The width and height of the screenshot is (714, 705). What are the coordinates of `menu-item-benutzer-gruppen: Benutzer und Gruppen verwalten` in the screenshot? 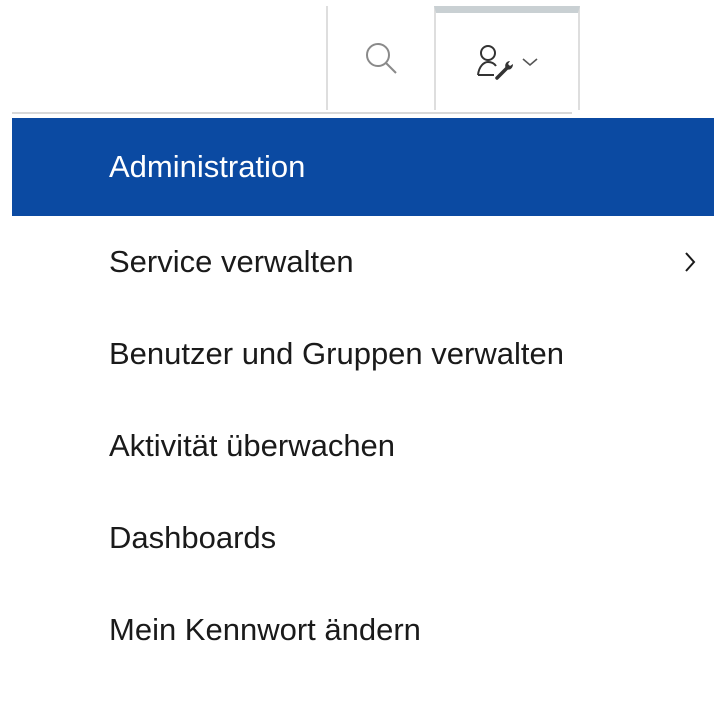 It's located at (363, 354).